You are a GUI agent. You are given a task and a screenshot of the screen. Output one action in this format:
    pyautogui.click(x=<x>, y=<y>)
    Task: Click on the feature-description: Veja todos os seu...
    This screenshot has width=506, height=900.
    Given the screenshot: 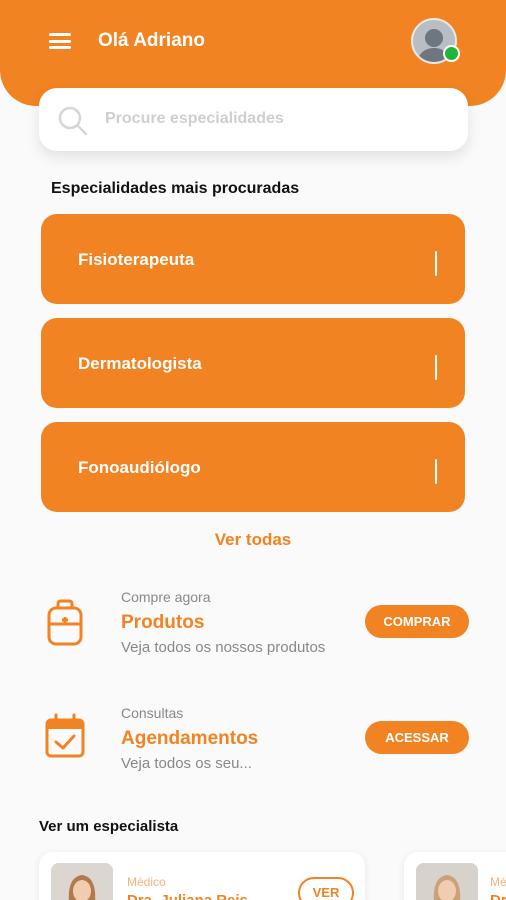 What is the action you would take?
    pyautogui.click(x=186, y=763)
    